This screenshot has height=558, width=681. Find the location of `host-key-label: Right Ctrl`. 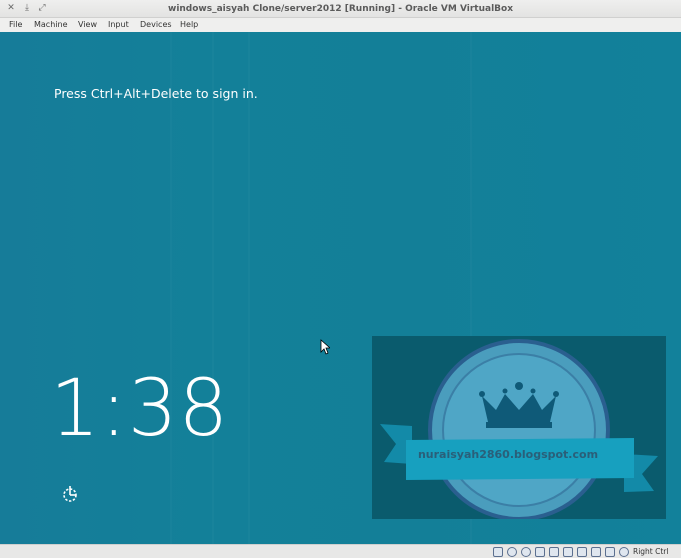

host-key-label: Right Ctrl is located at coordinates (651, 551).